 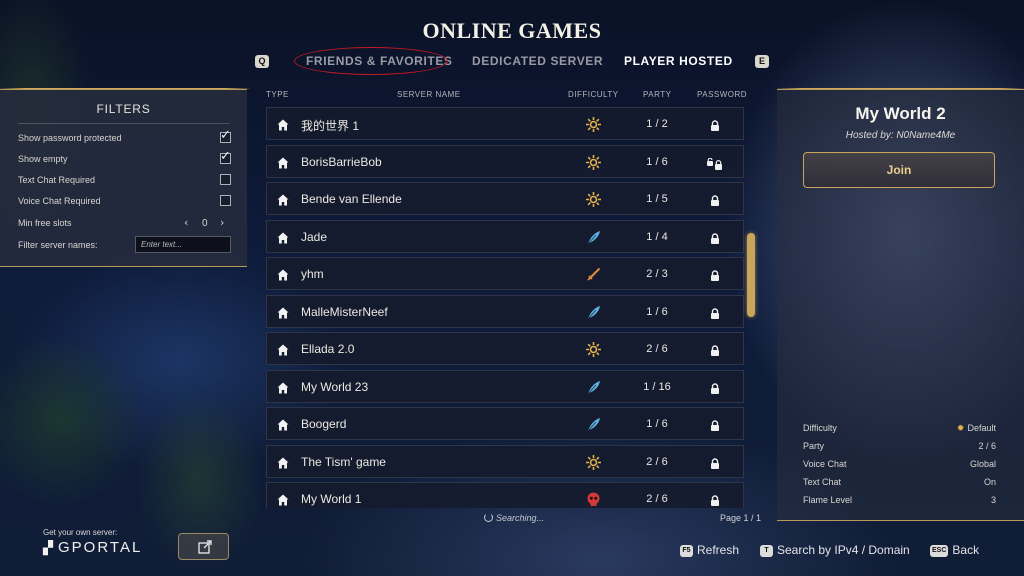 What do you see at coordinates (330, 126) in the screenshot?
I see `server-name: 我的世界 1` at bounding box center [330, 126].